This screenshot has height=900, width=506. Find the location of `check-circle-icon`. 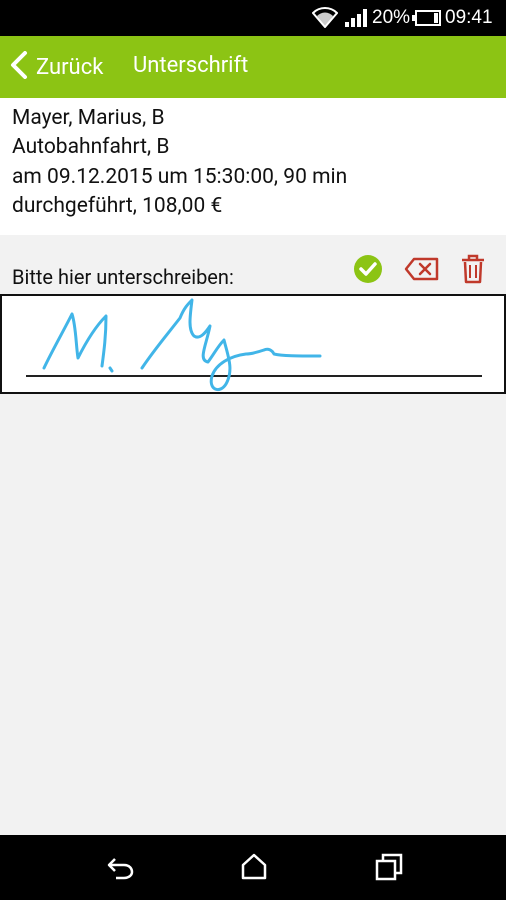

check-circle-icon is located at coordinates (368, 271).